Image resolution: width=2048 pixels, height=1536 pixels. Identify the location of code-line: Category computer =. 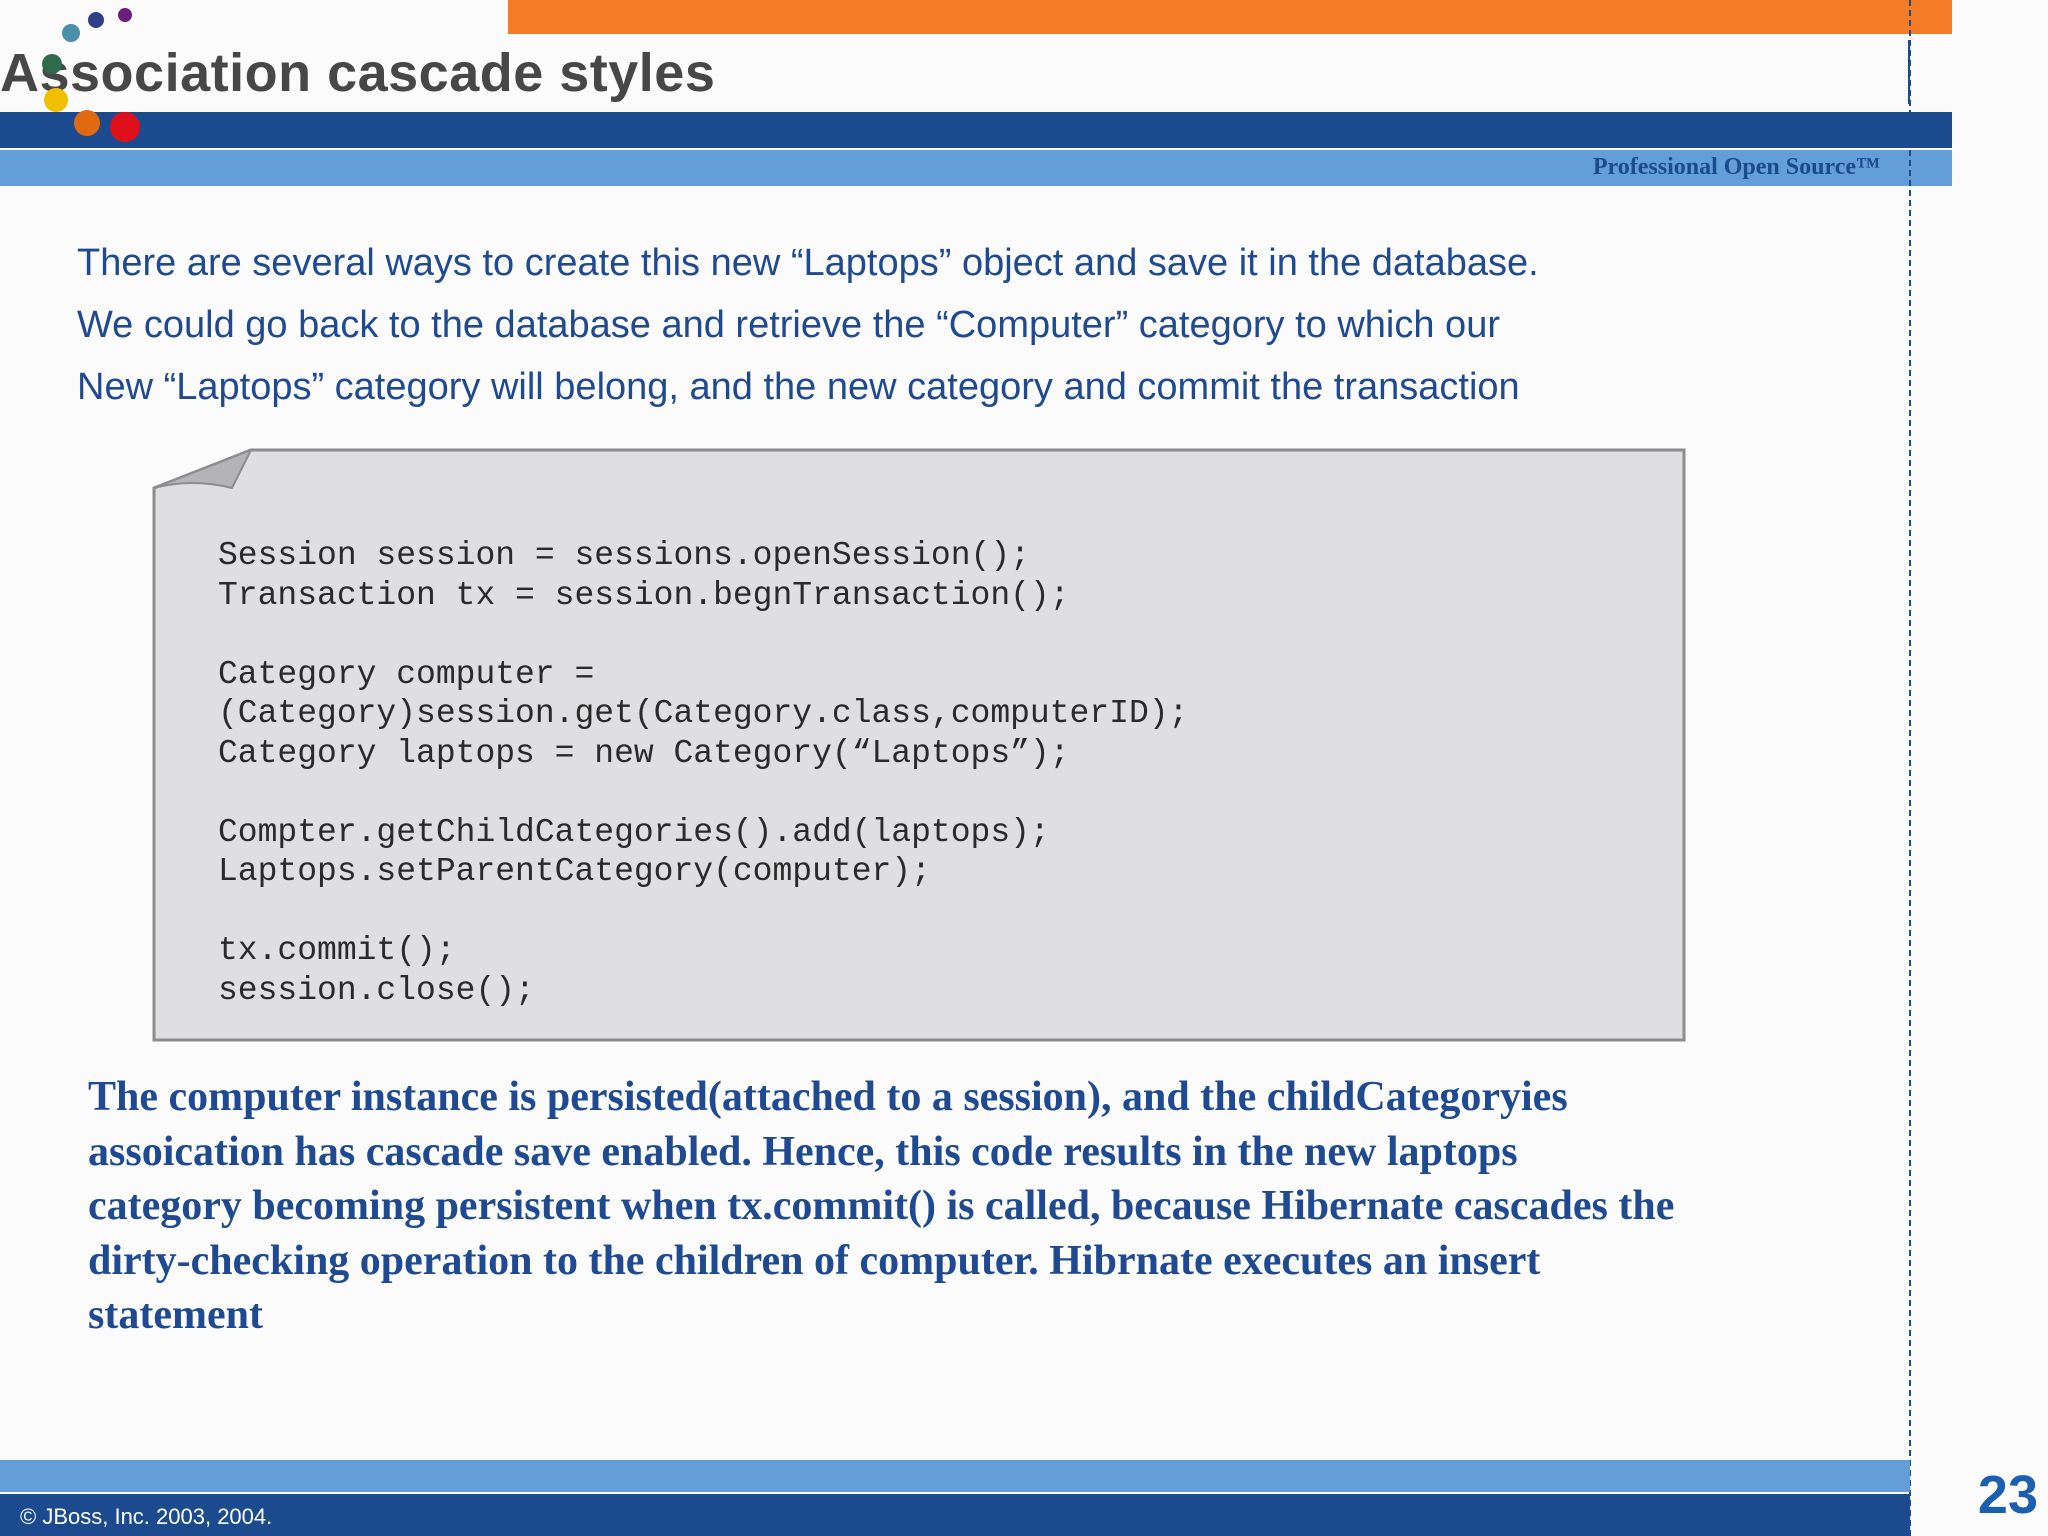
(406, 674).